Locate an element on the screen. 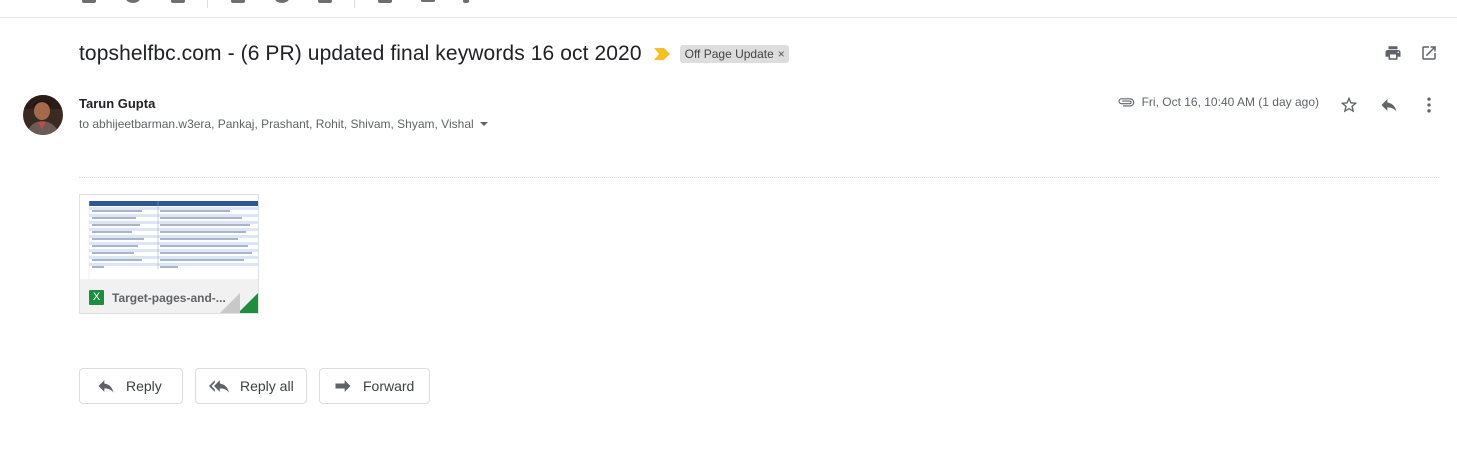  toolbar is located at coordinates (728, 9).